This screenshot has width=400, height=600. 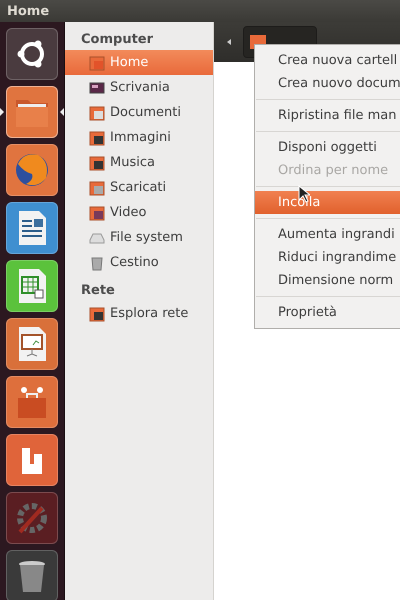 I want to click on menu-item: Dimensione norm, so click(x=327, y=280).